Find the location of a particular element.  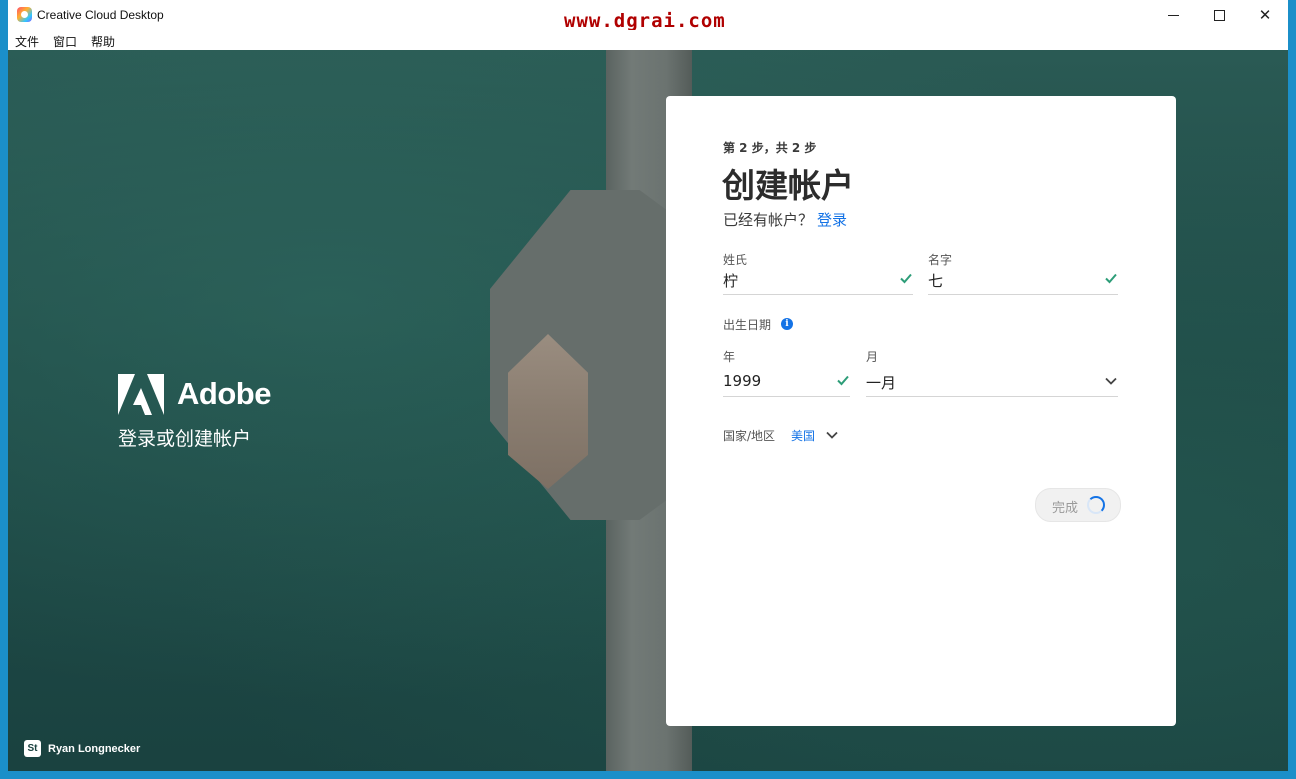

adobe-stock-icon: St is located at coordinates (32, 748).